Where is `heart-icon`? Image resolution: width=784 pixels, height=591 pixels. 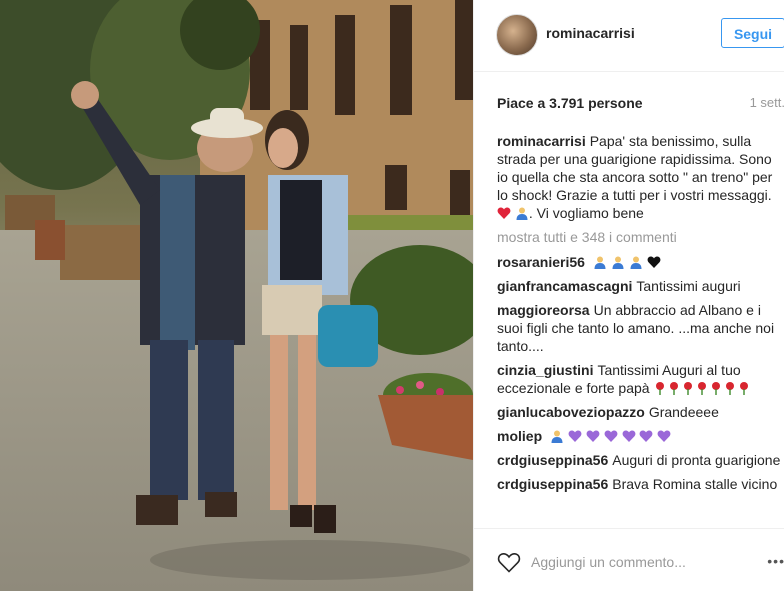
heart-icon is located at coordinates (509, 562).